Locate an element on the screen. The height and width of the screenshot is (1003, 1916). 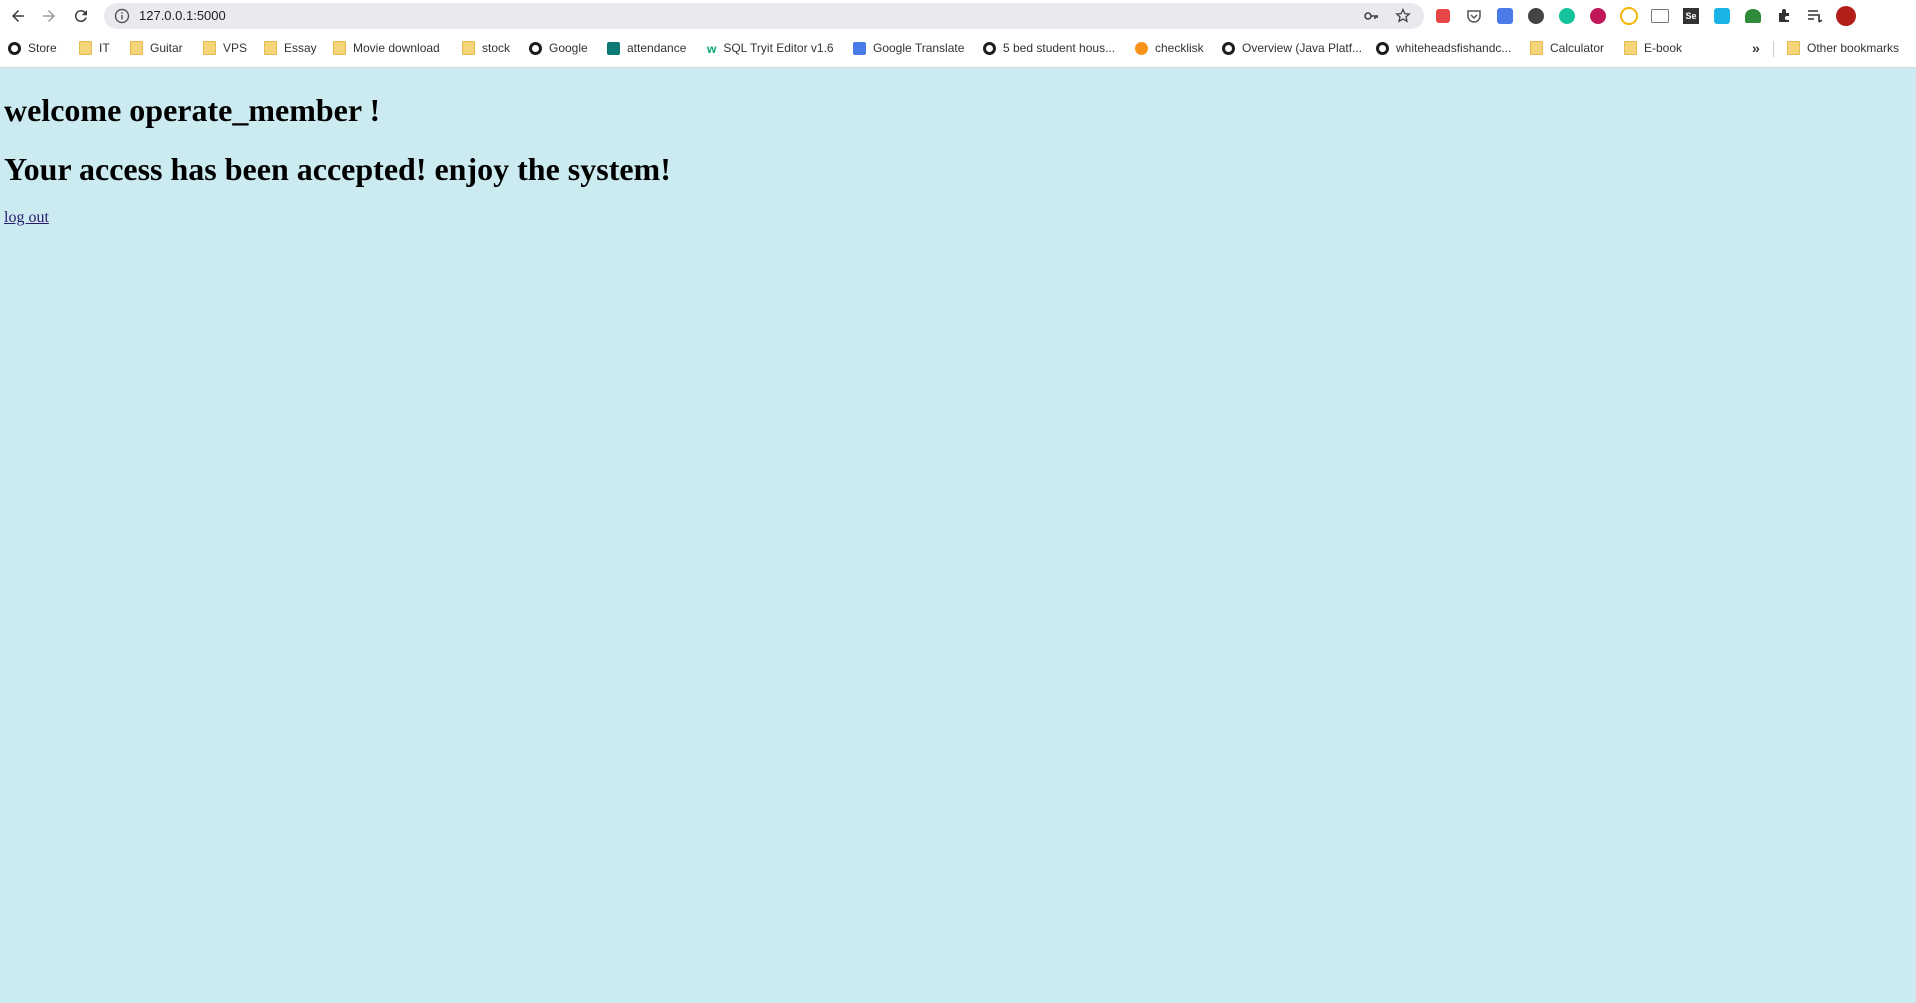
chrome-color-extension-icon is located at coordinates (1629, 16).